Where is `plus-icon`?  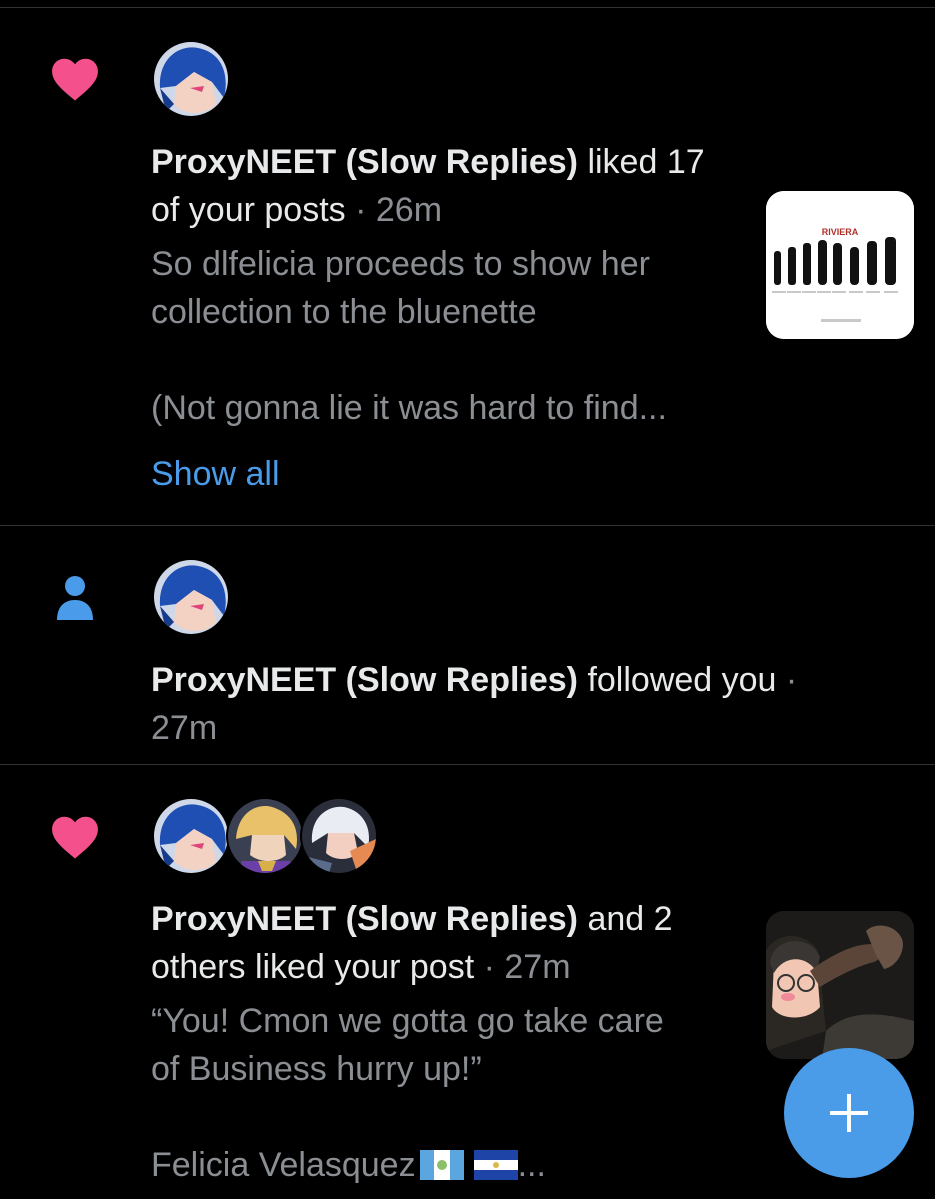
plus-icon is located at coordinates (849, 1113).